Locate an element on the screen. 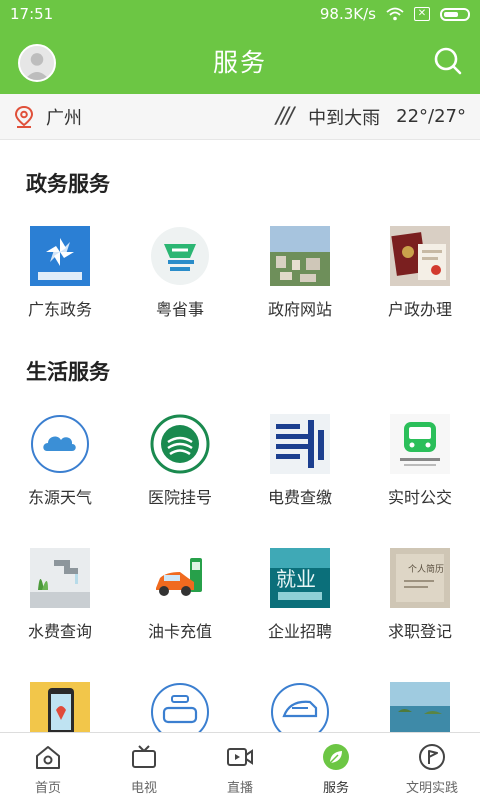 The image size is (480, 800). recruitment-icon: 就业 is located at coordinates (300, 578).